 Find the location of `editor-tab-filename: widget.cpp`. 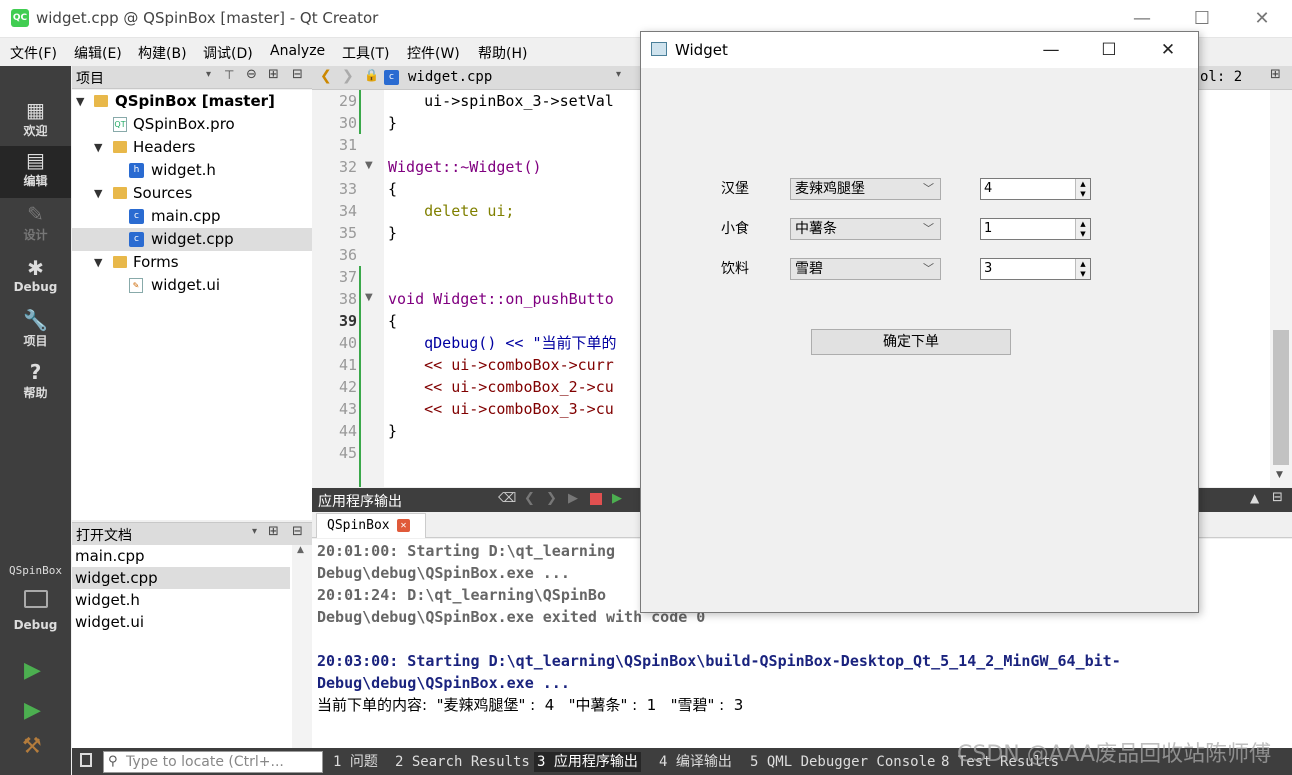

editor-tab-filename: widget.cpp is located at coordinates (450, 77).